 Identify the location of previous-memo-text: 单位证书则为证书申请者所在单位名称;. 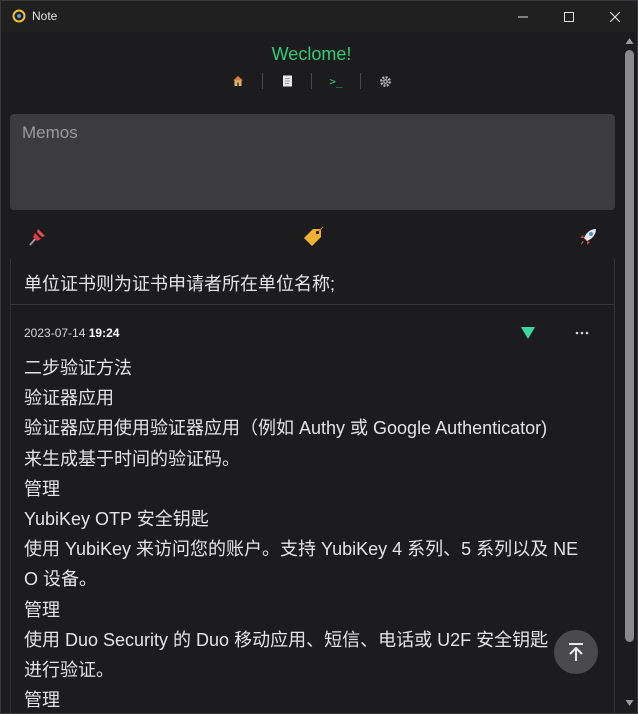
(179, 284).